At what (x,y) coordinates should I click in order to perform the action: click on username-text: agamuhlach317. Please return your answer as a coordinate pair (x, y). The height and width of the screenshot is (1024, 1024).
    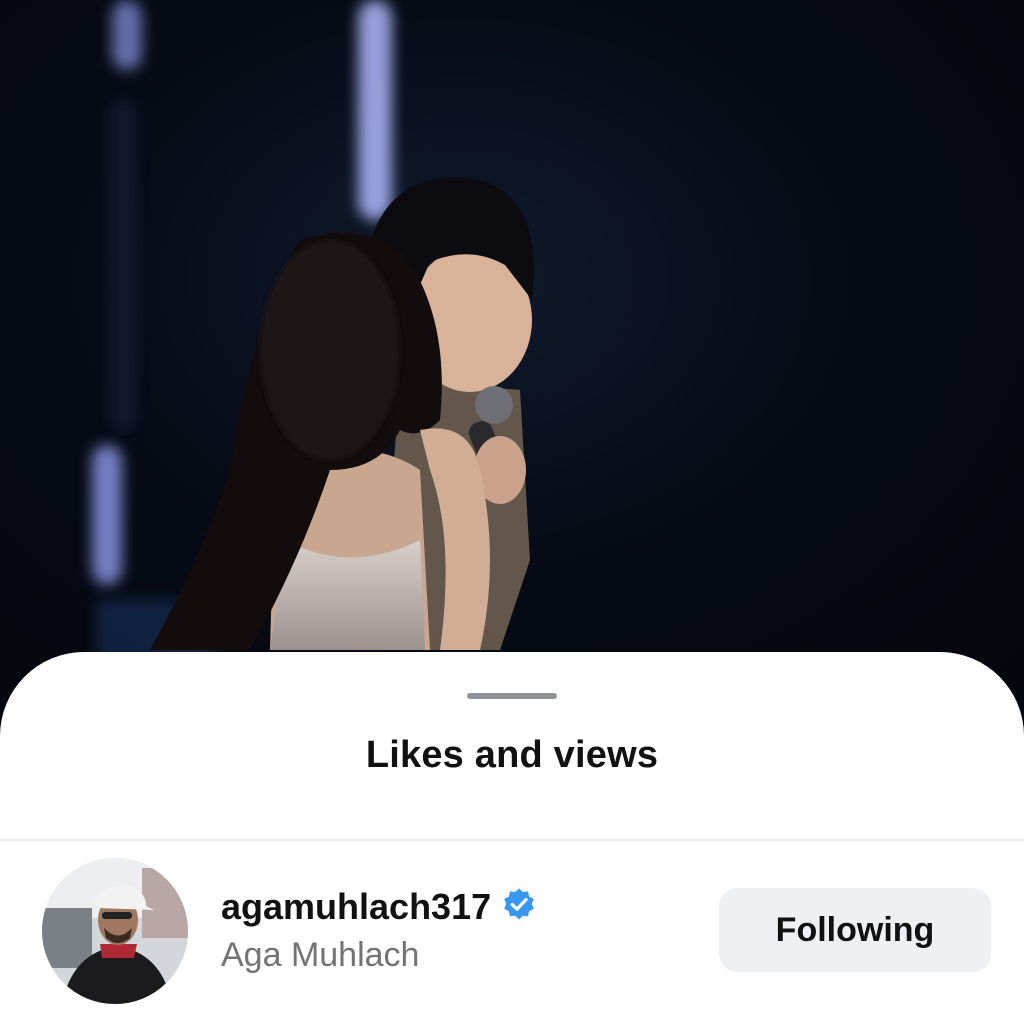
    Looking at the image, I should click on (356, 906).